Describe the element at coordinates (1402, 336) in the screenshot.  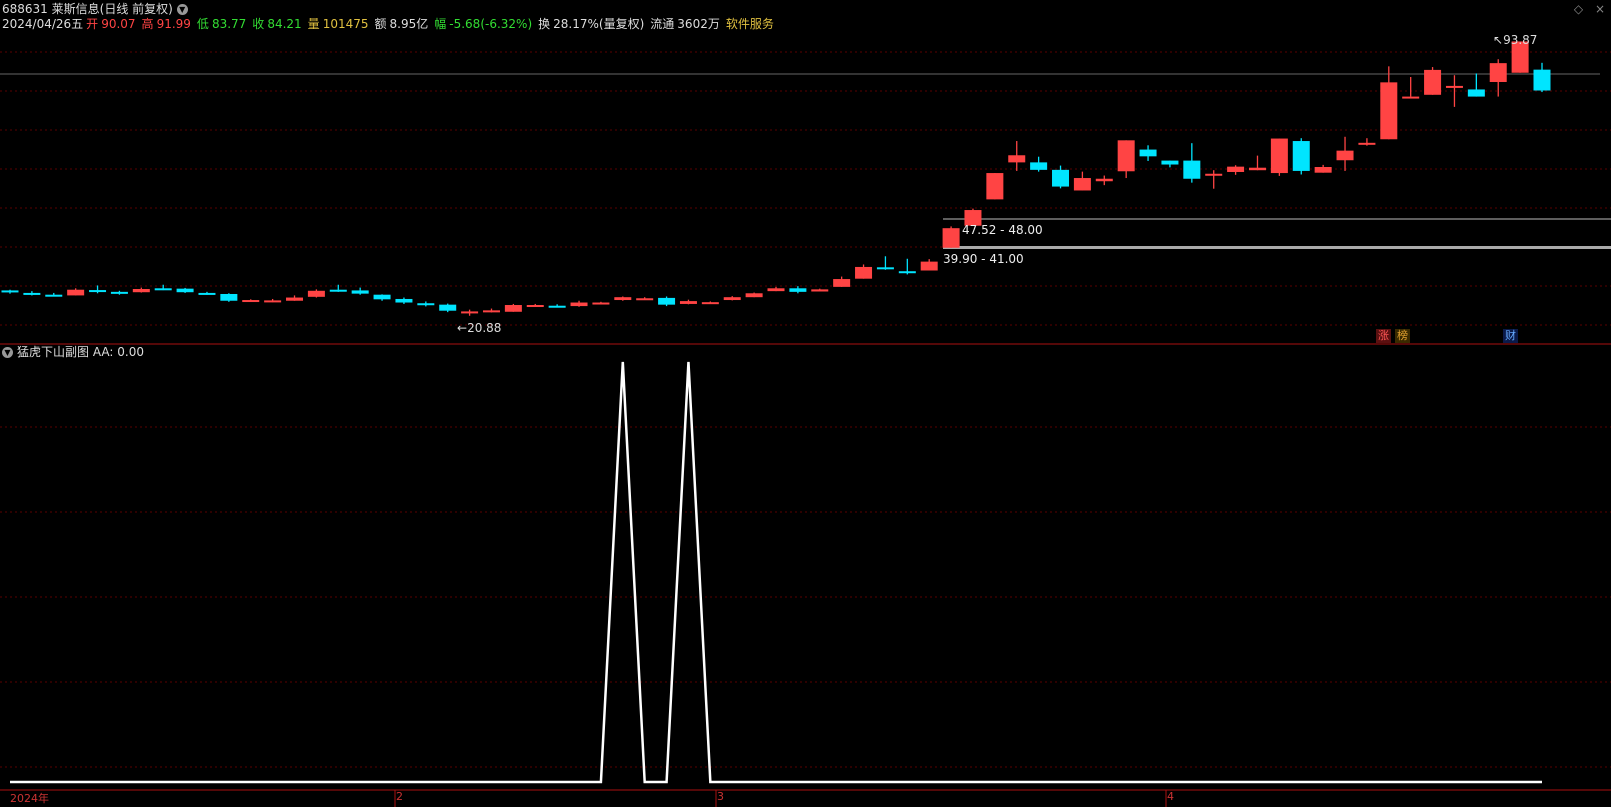
I see `tag-bang: 榜` at that location.